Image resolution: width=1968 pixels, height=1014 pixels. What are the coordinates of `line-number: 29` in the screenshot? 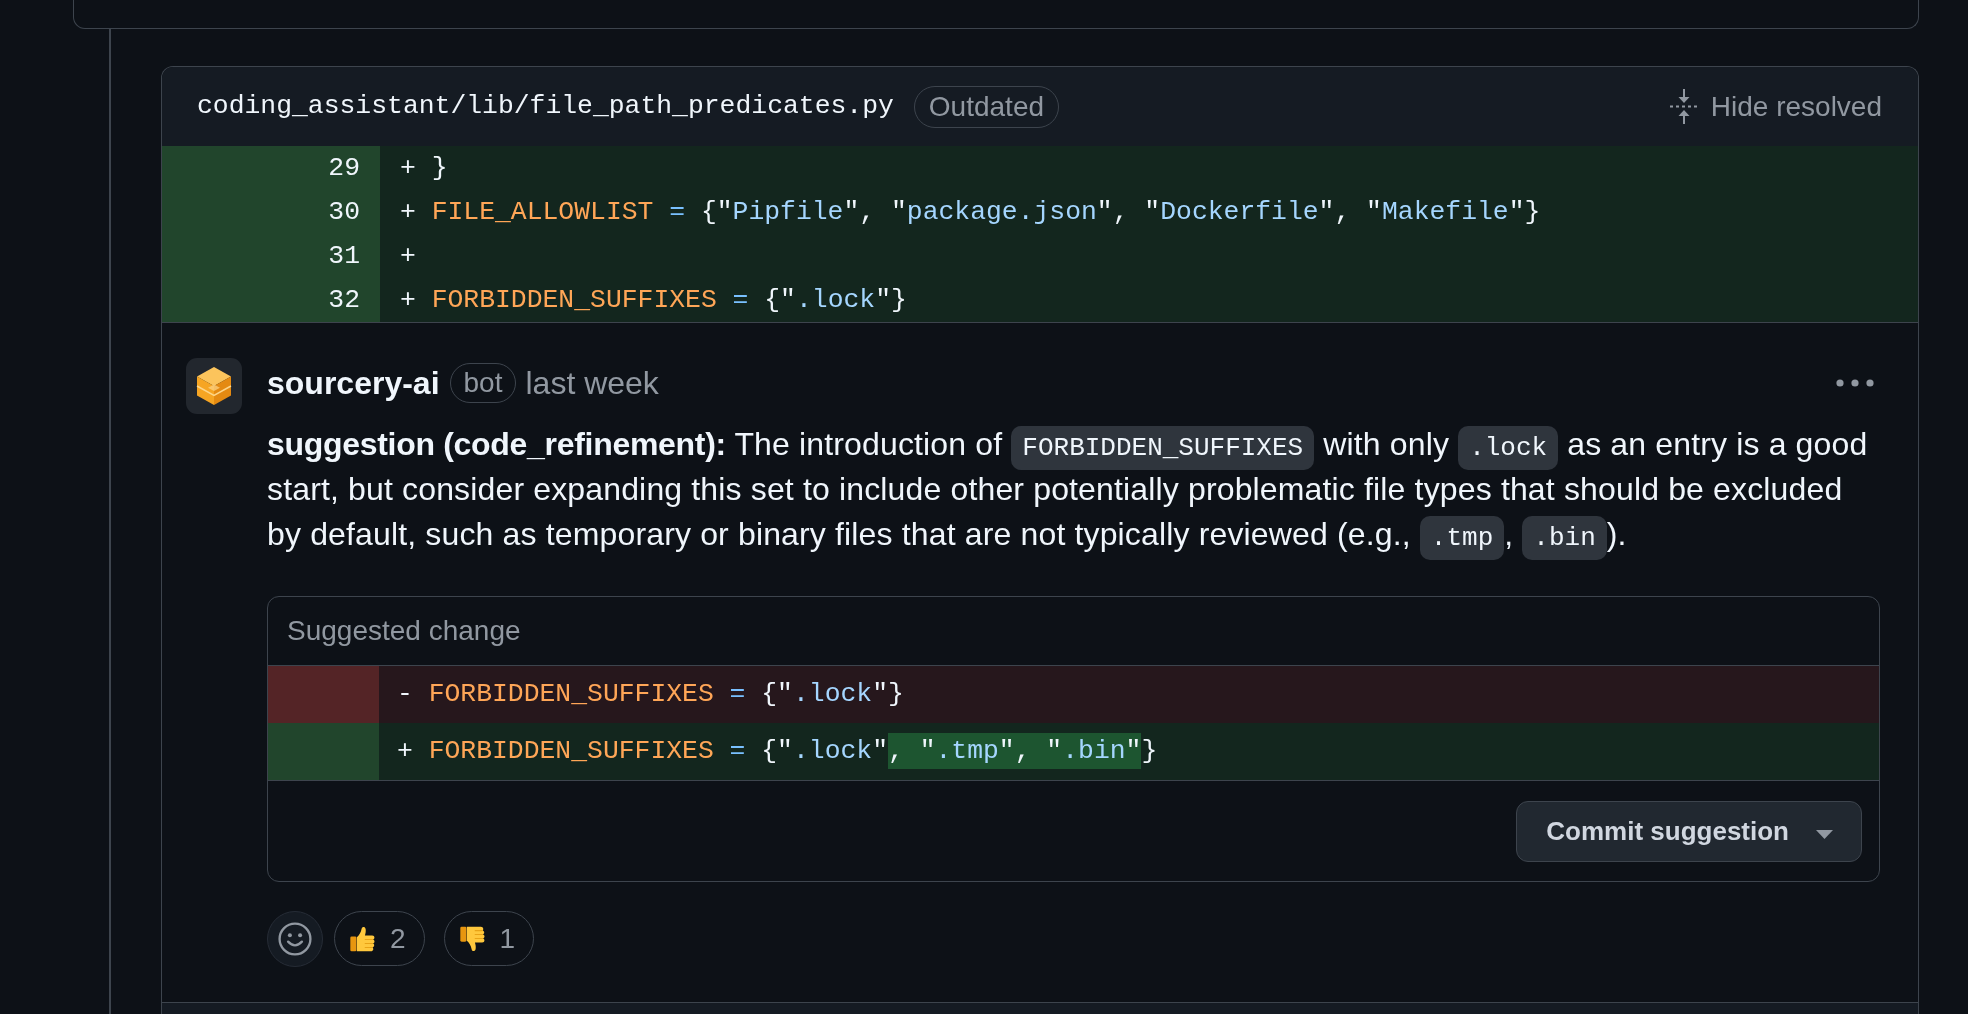 It's located at (271, 168).